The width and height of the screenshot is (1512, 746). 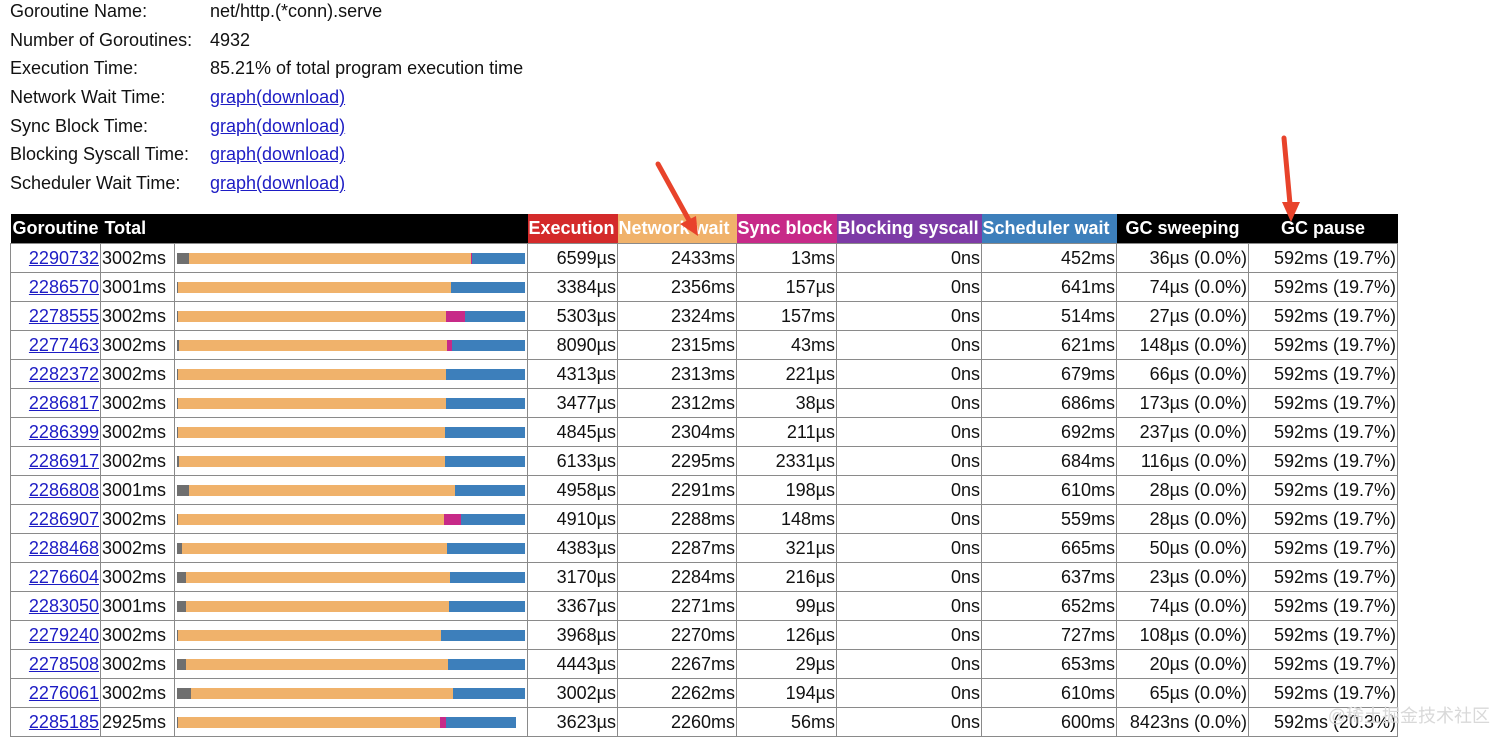 What do you see at coordinates (64, 490) in the screenshot?
I see `goroutine-id-link: 2286808` at bounding box center [64, 490].